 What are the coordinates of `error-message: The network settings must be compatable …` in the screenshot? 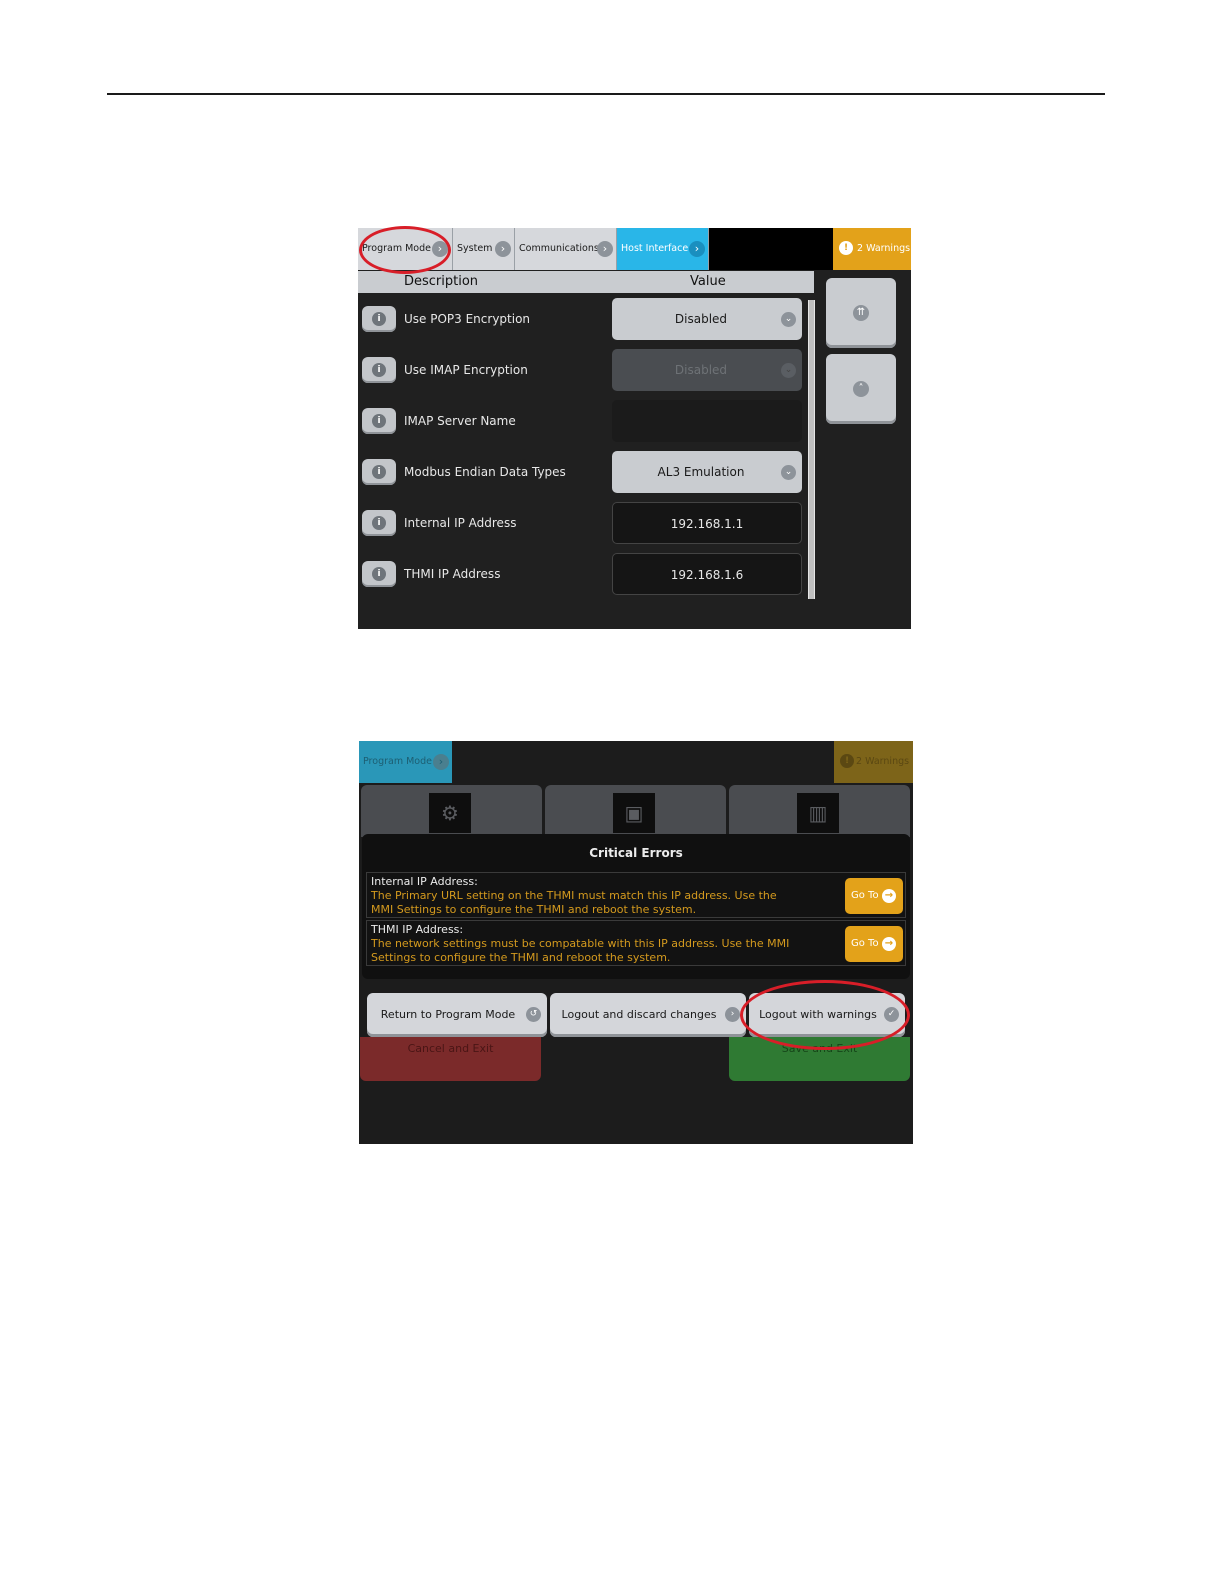 It's located at (580, 950).